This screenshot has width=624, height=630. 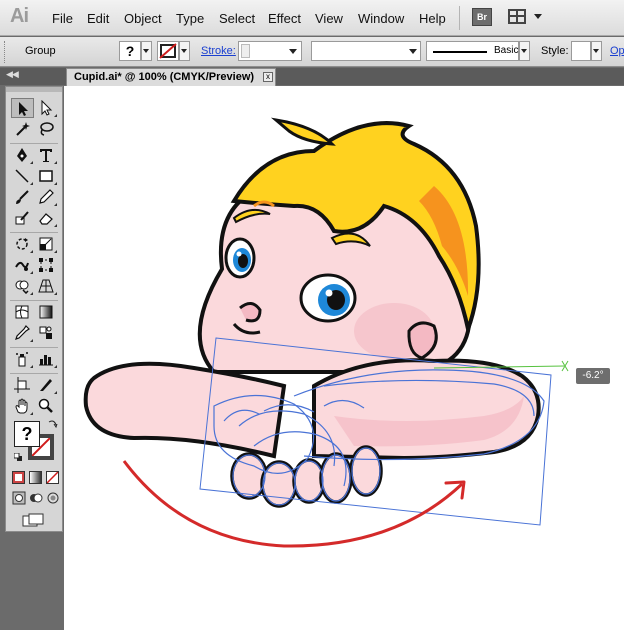 What do you see at coordinates (46, 108) in the screenshot?
I see `direct-selection-tool` at bounding box center [46, 108].